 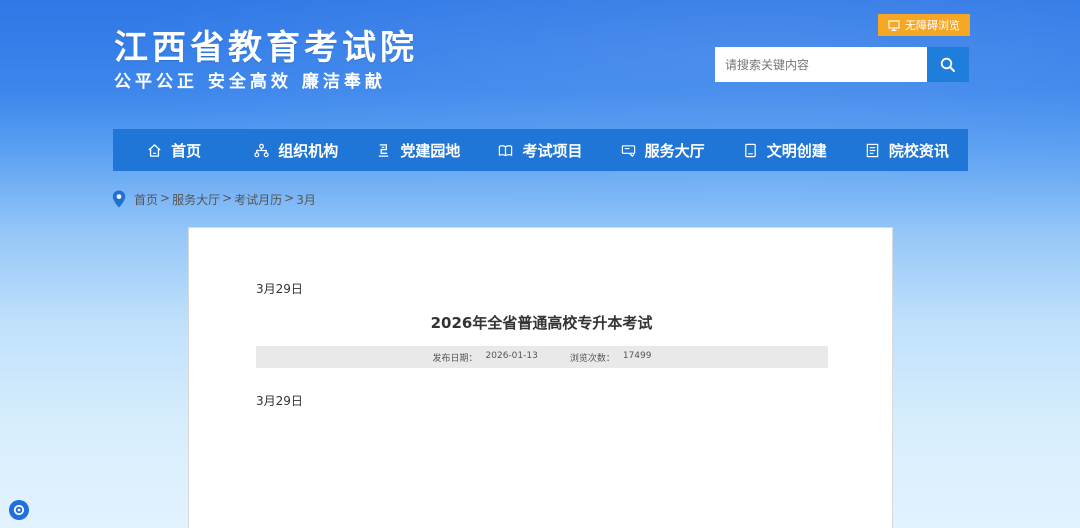 I want to click on monitor-icon, so click(x=894, y=25).